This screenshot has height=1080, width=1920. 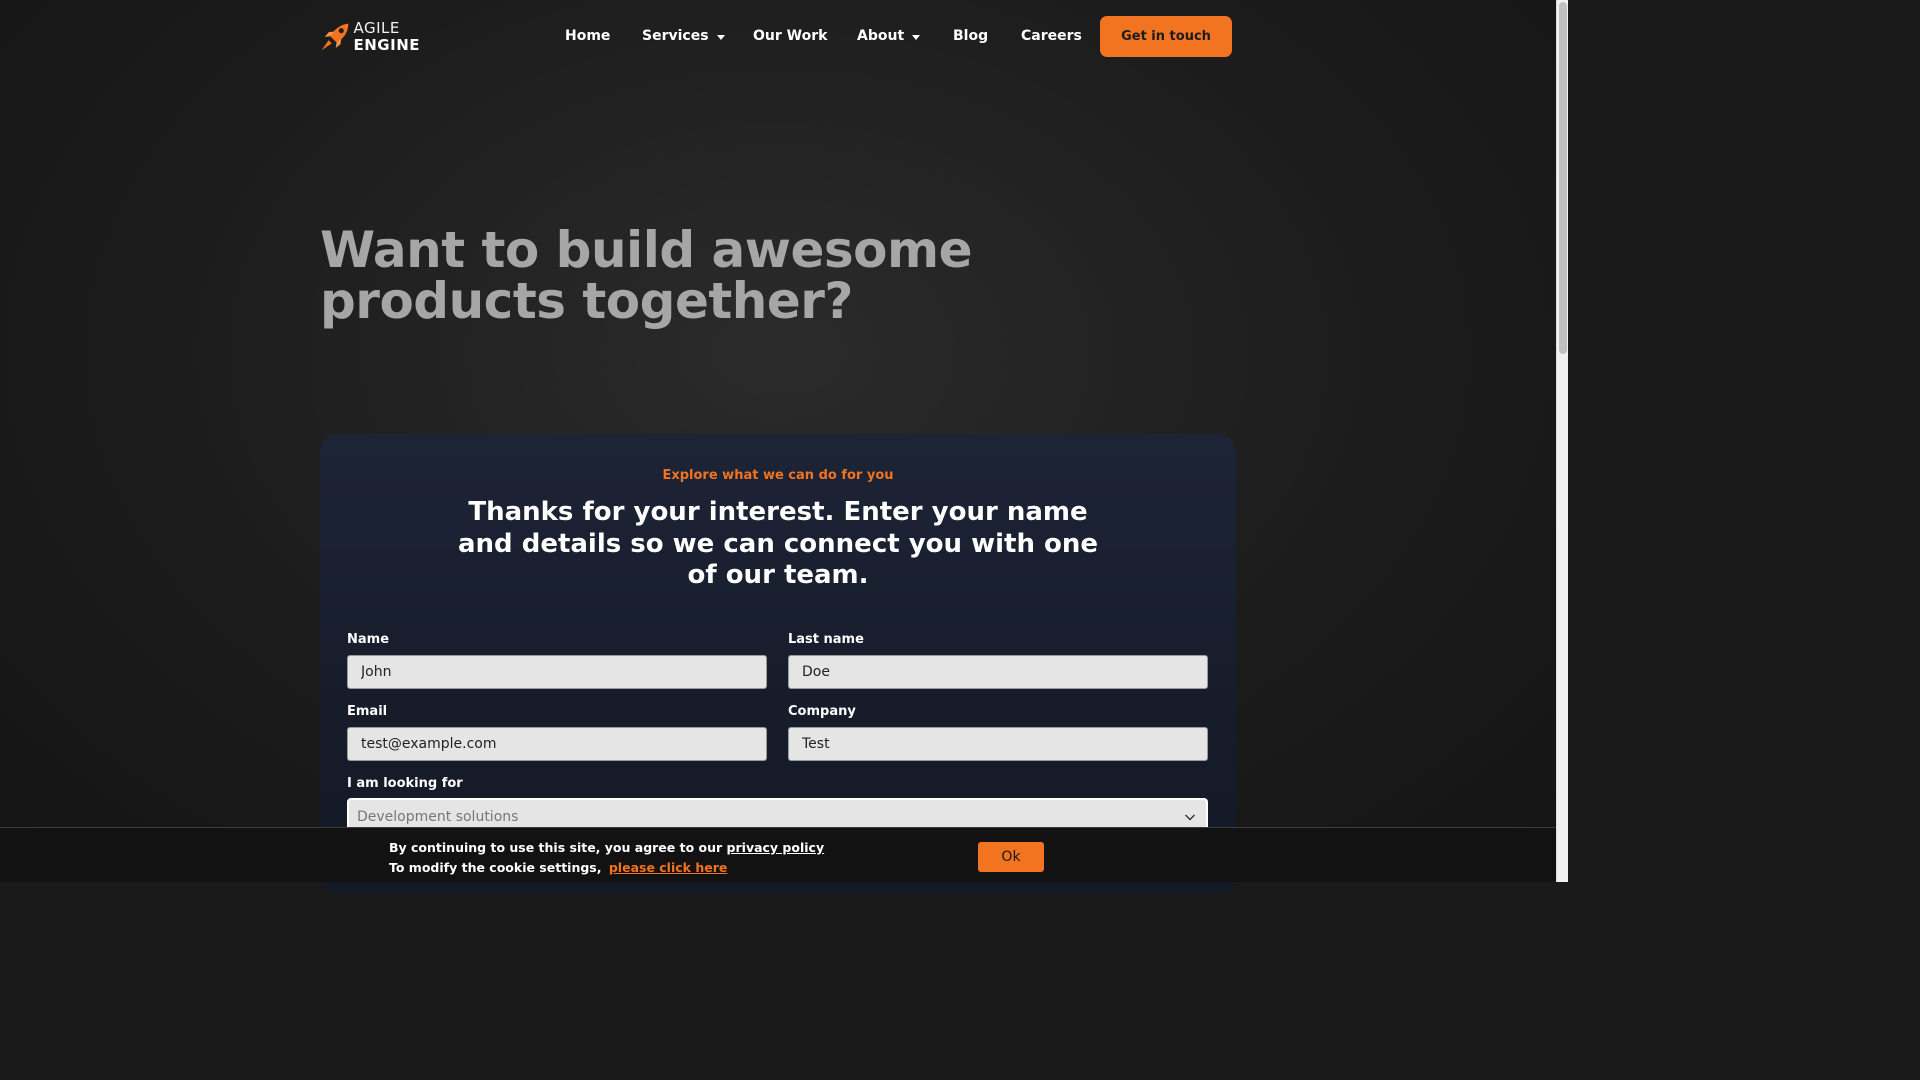 What do you see at coordinates (998, 672) in the screenshot?
I see `last-name-field` at bounding box center [998, 672].